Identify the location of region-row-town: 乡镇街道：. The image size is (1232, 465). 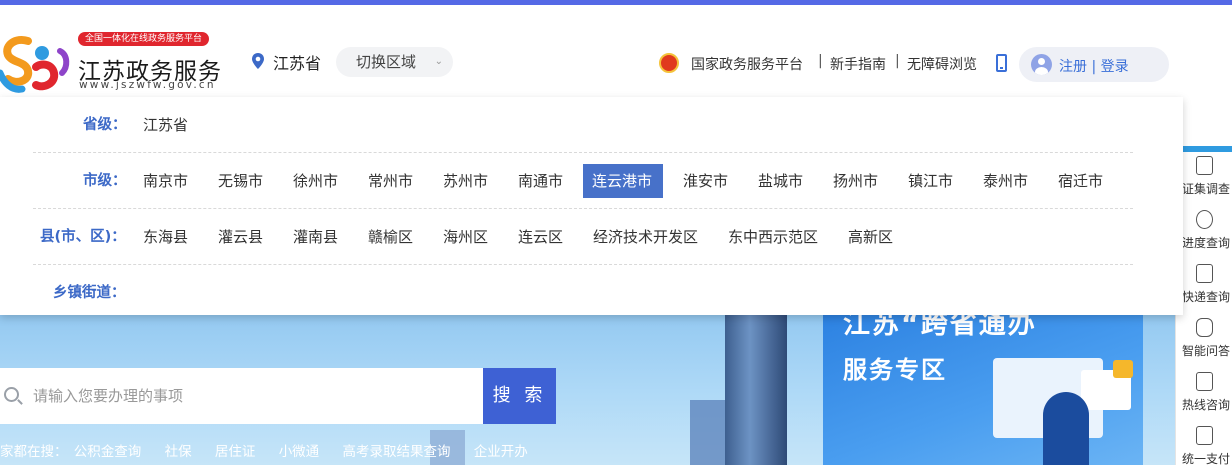
(583, 293).